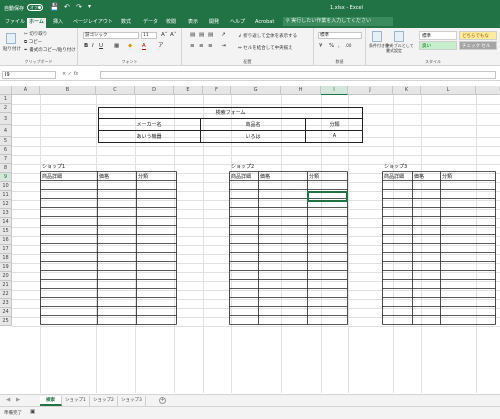  Describe the element at coordinates (438, 45) in the screenshot. I see `style-good: 良い` at that location.